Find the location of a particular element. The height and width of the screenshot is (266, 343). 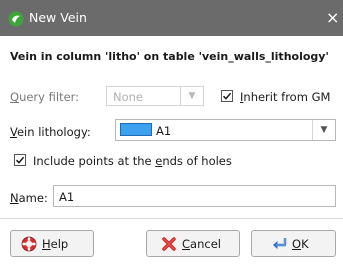

lithology-color-swatch is located at coordinates (136, 129).